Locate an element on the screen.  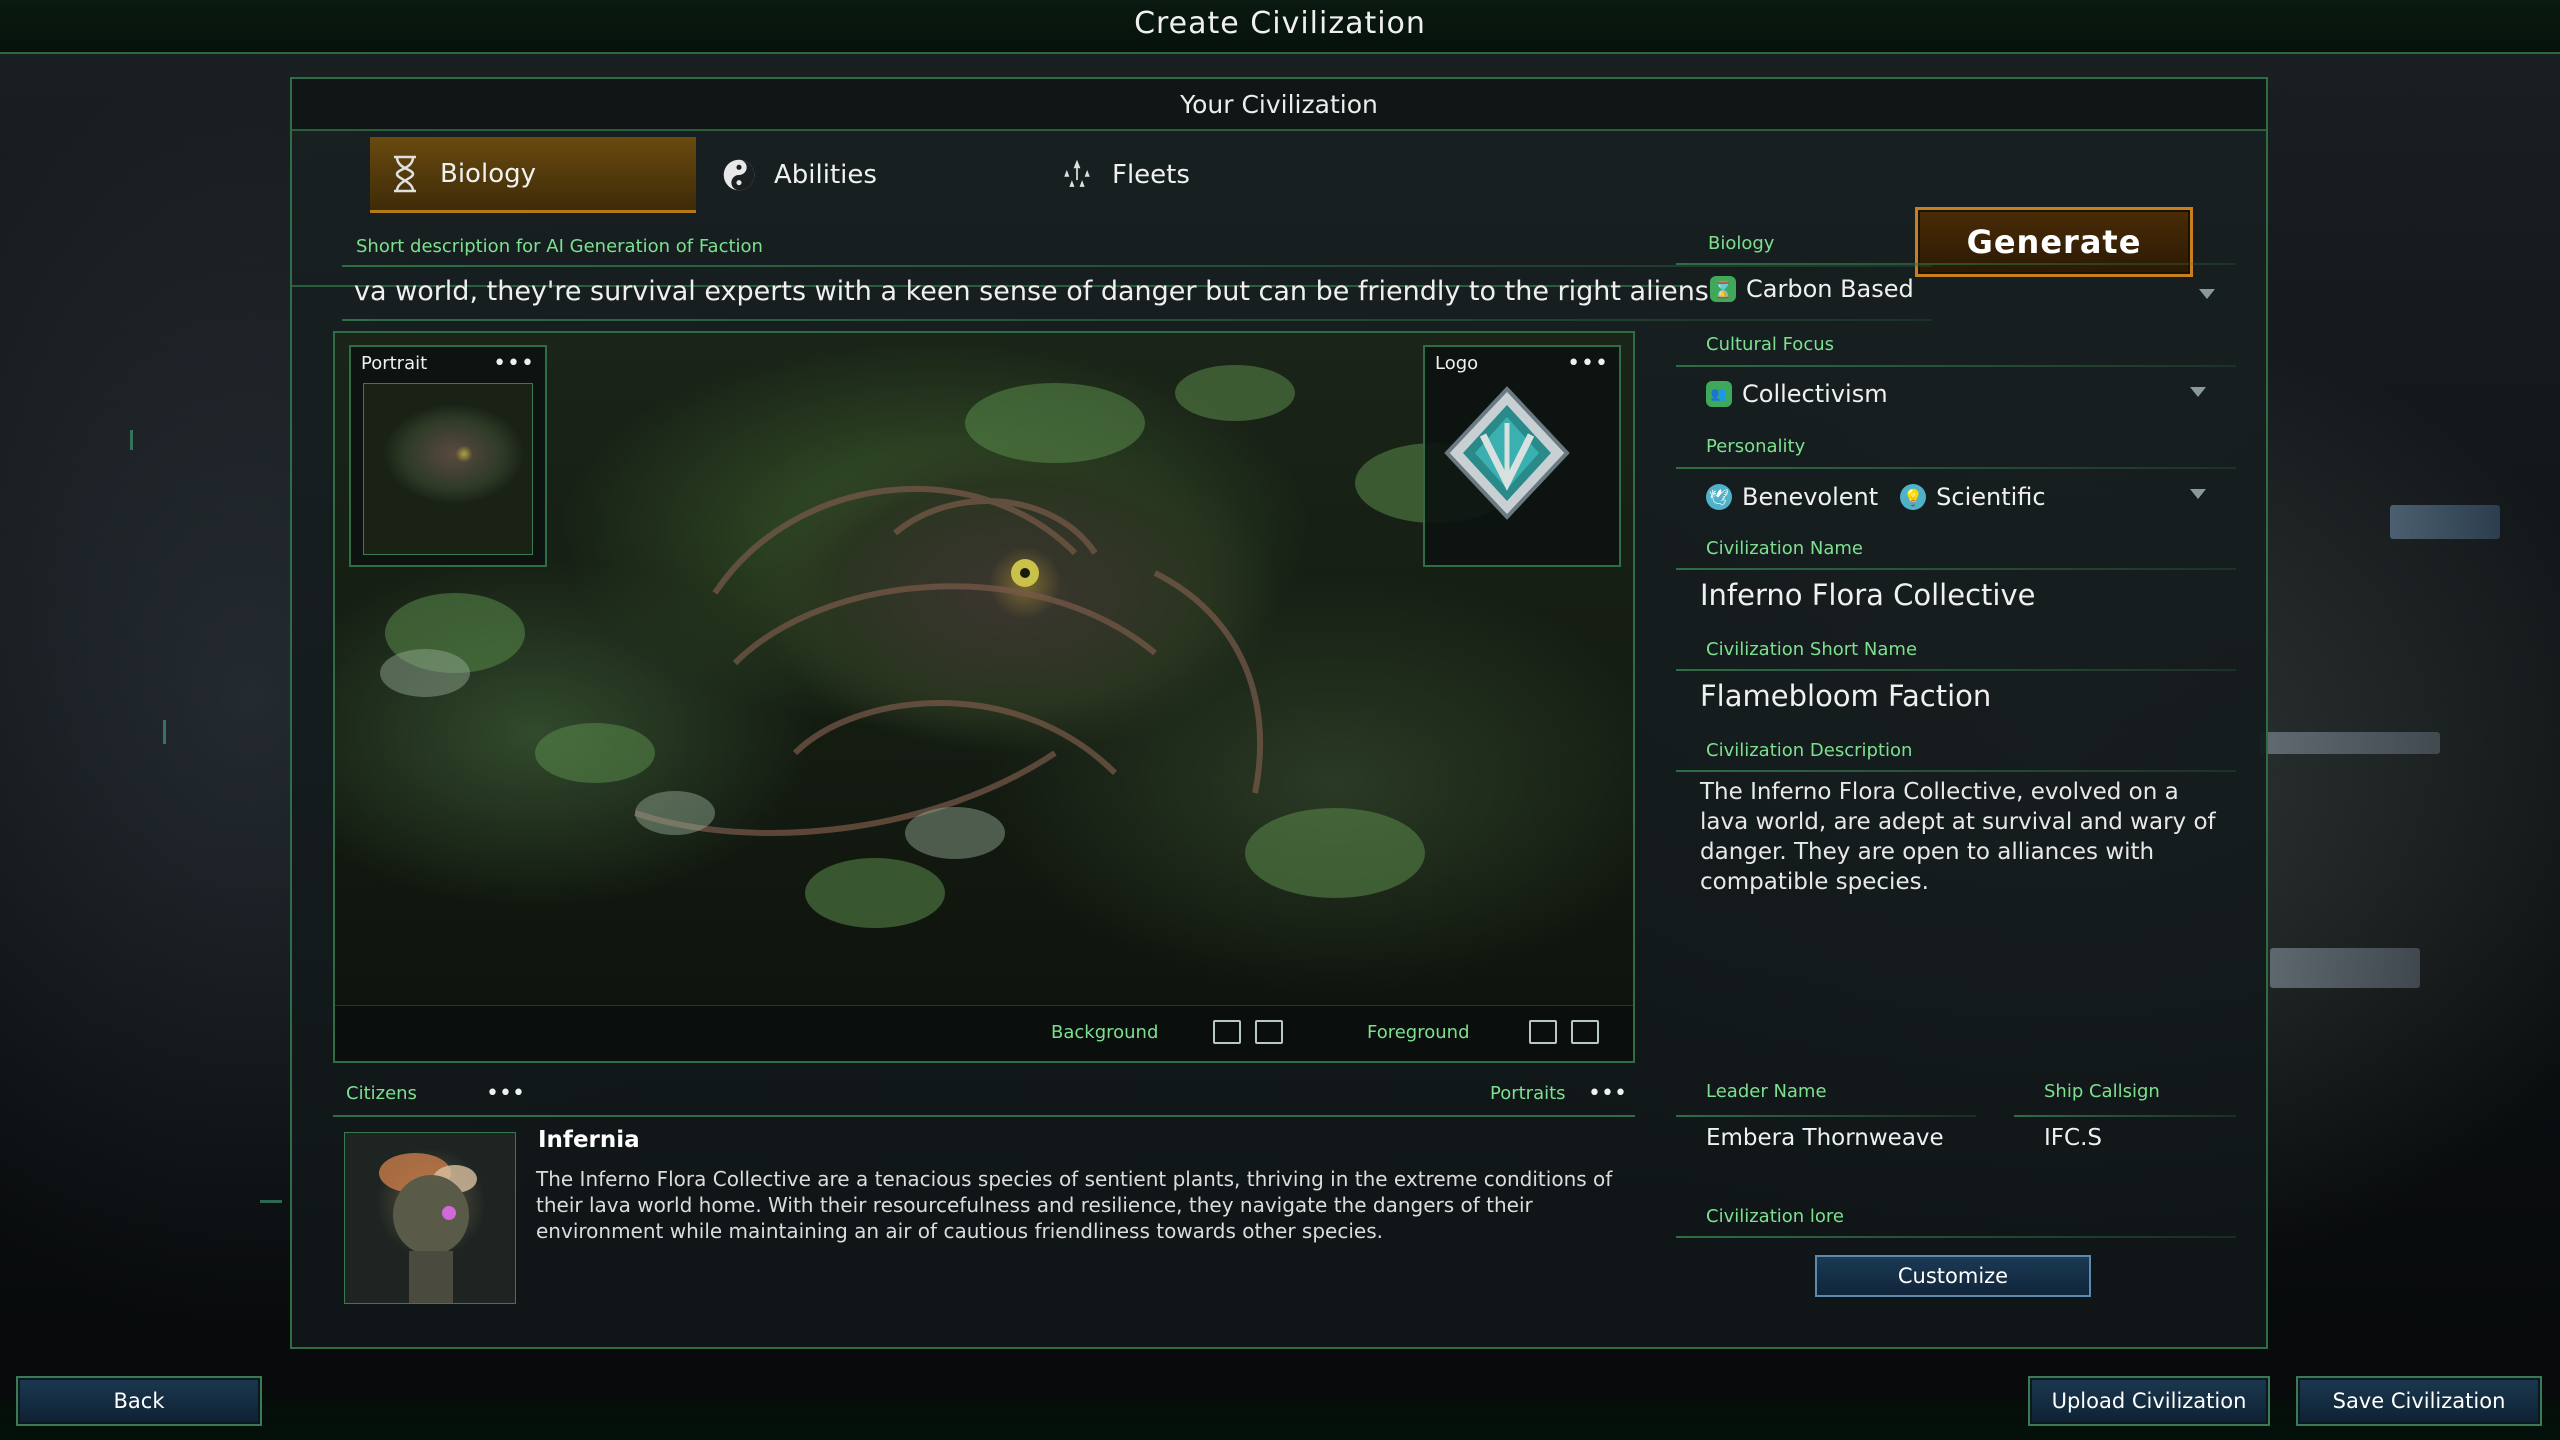
citizen-portrait is located at coordinates (430, 1218).